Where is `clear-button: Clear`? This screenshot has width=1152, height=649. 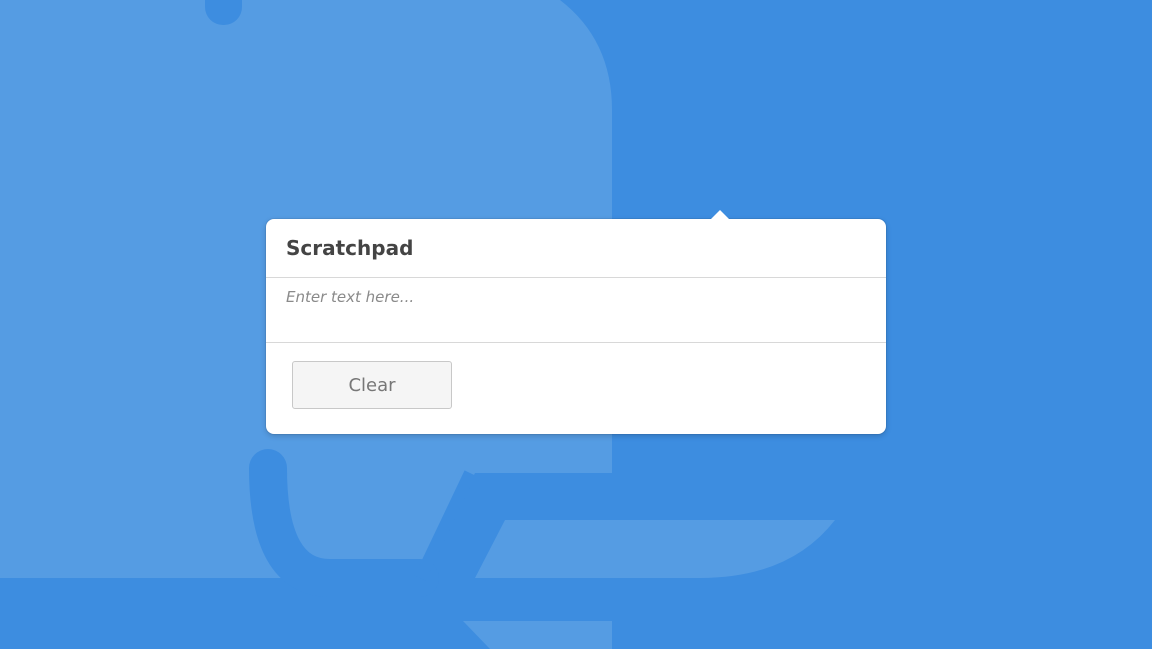
clear-button: Clear is located at coordinates (372, 385).